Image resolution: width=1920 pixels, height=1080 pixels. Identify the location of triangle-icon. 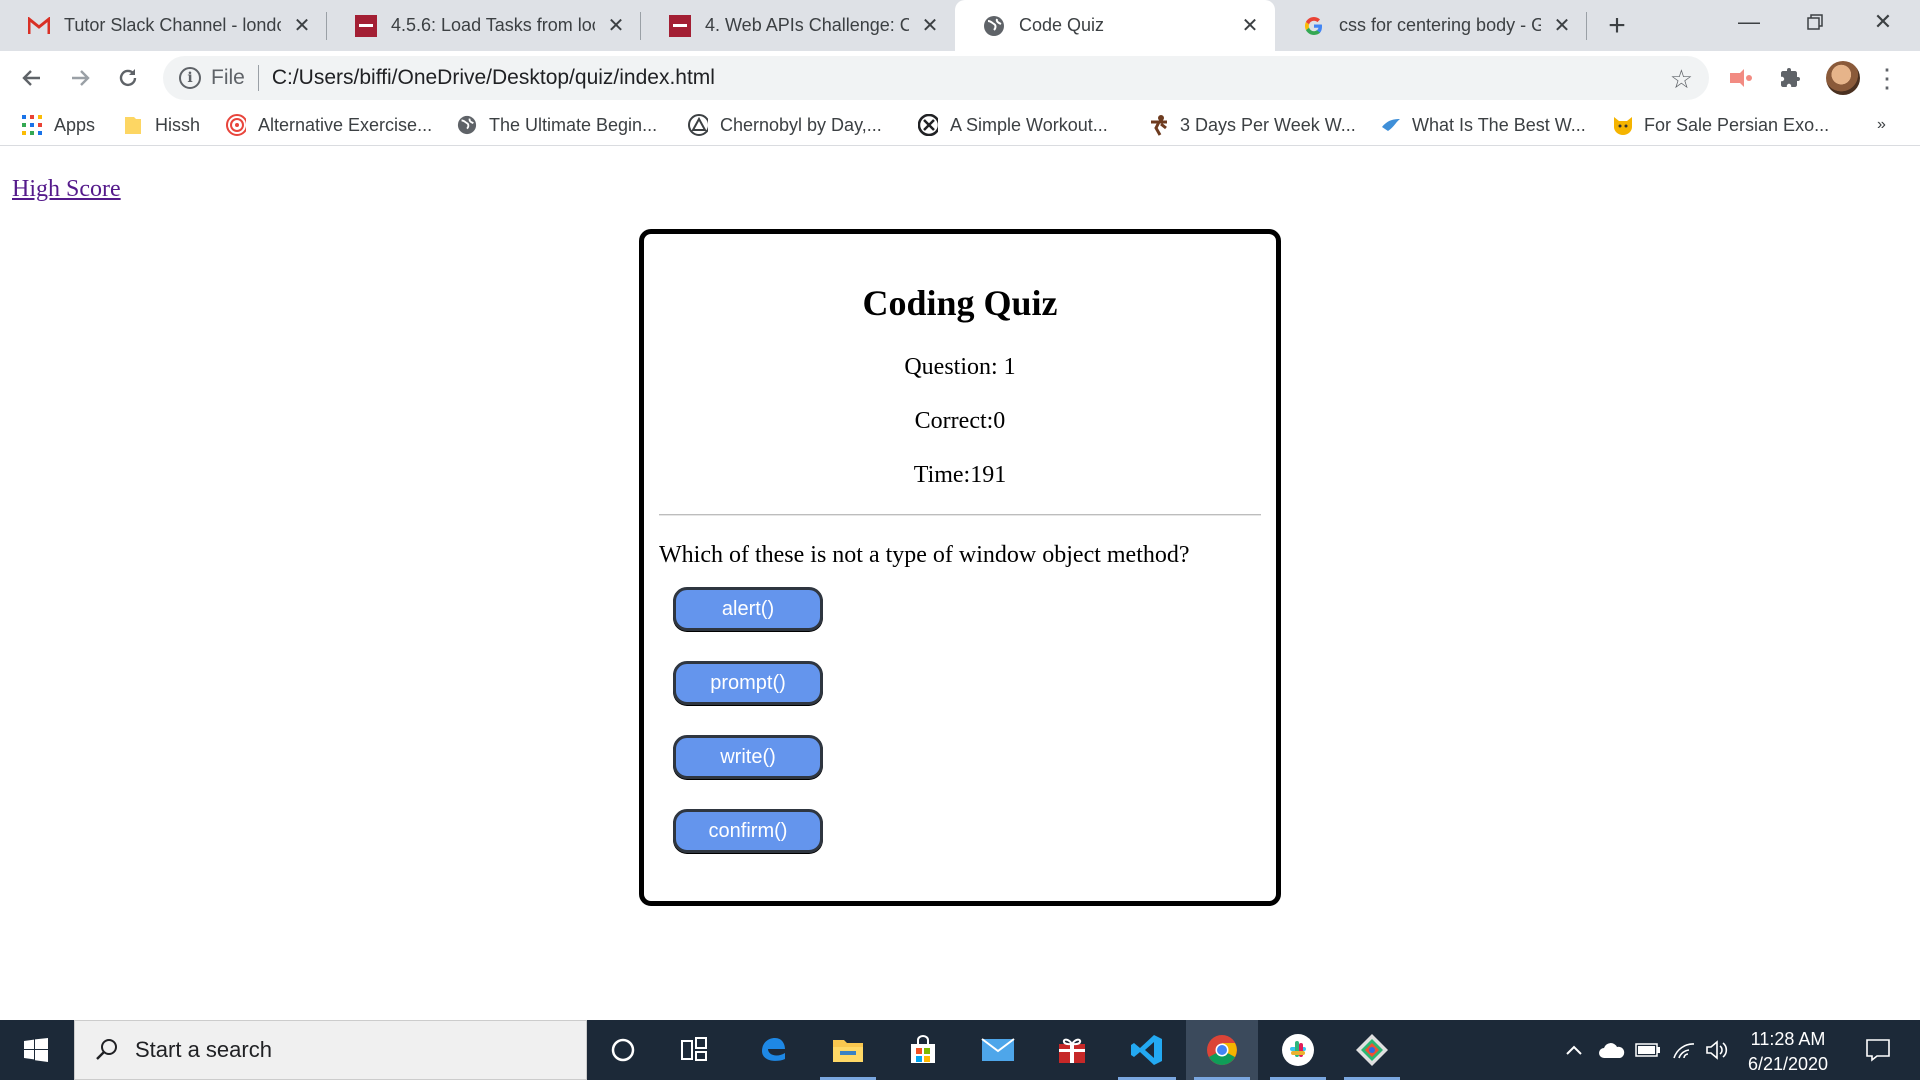
(698, 125).